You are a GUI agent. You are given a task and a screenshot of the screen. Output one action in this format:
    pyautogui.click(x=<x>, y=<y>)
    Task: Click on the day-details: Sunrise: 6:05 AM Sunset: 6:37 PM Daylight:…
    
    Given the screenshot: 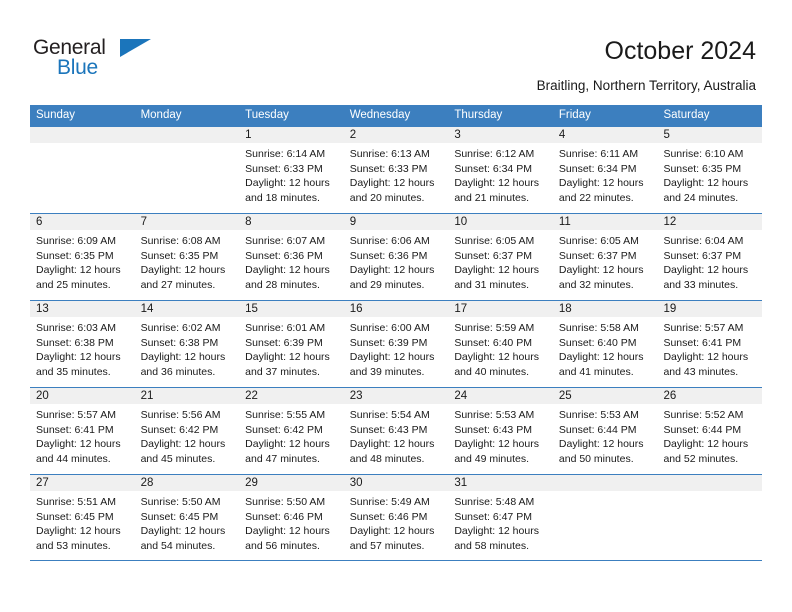 What is the action you would take?
    pyautogui.click(x=605, y=261)
    